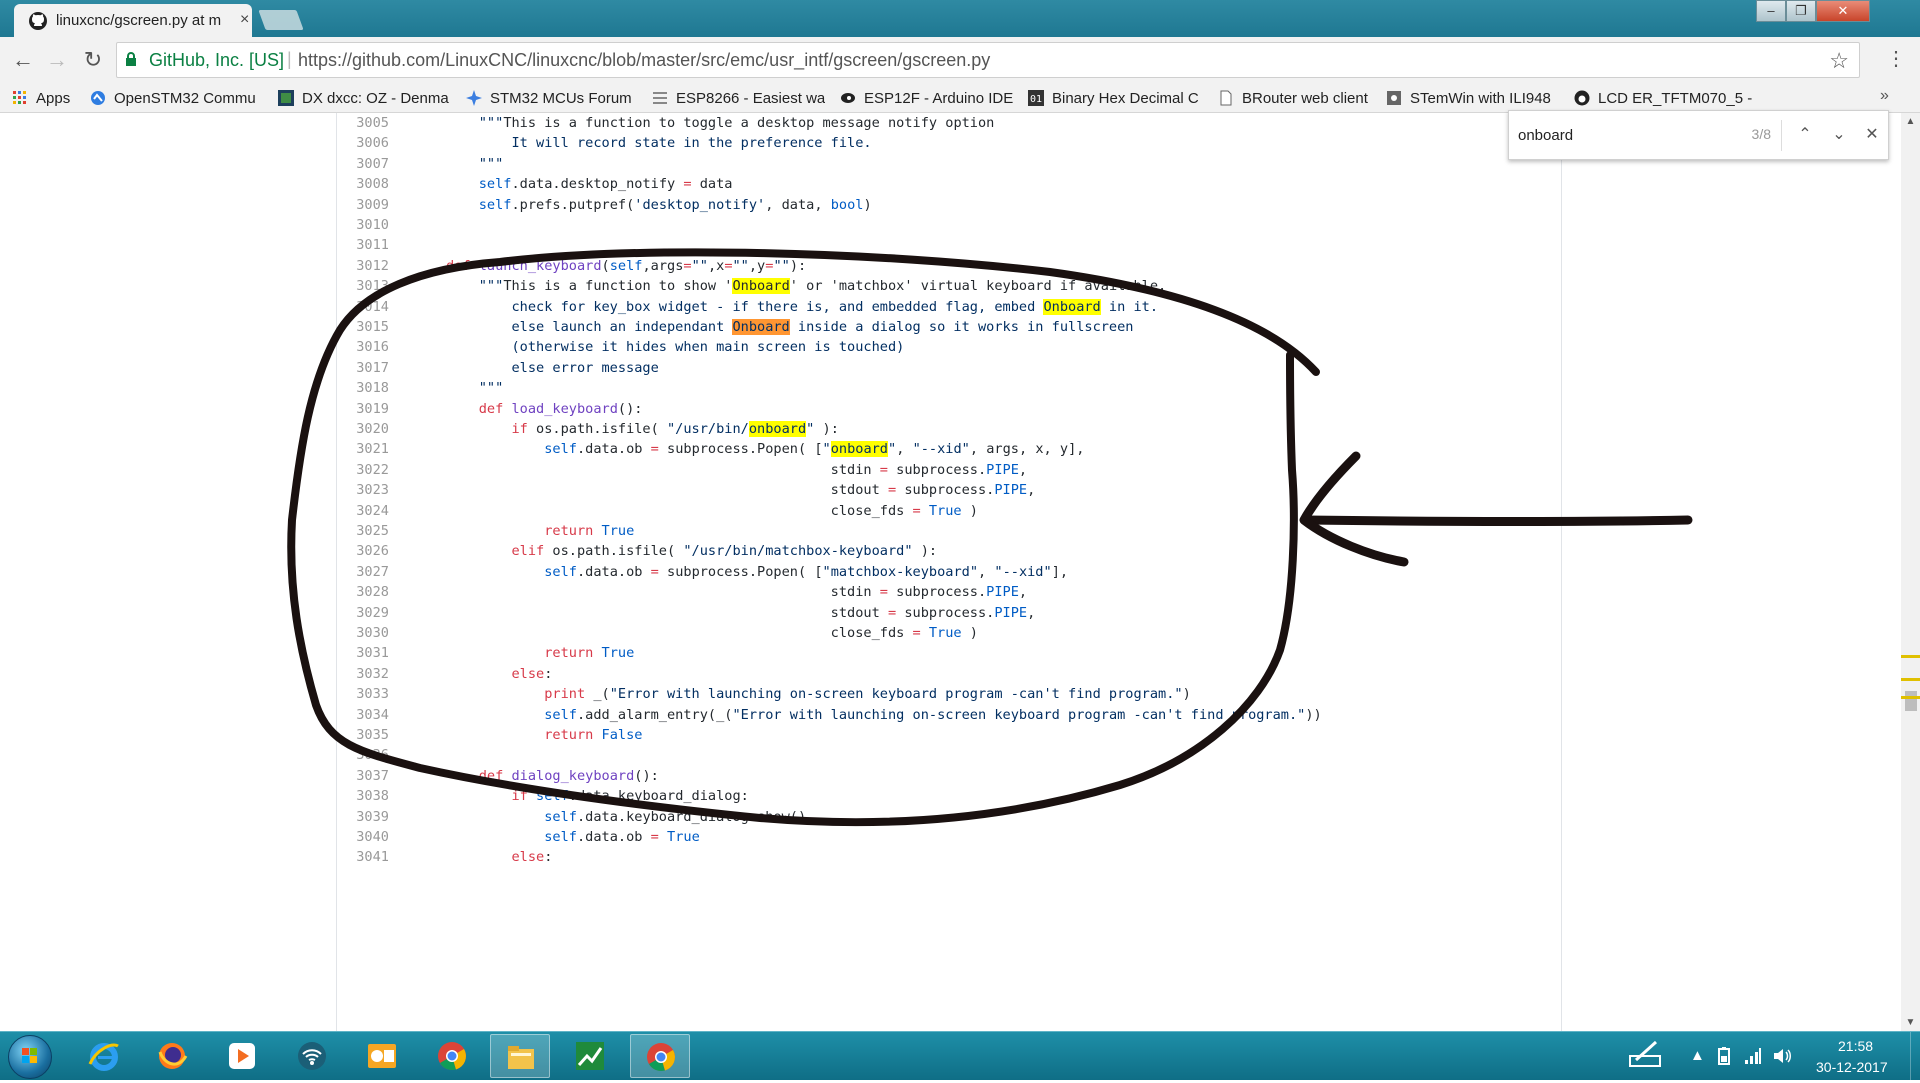 The height and width of the screenshot is (1083, 1920). I want to click on file-explorer-icon, so click(521, 1057).